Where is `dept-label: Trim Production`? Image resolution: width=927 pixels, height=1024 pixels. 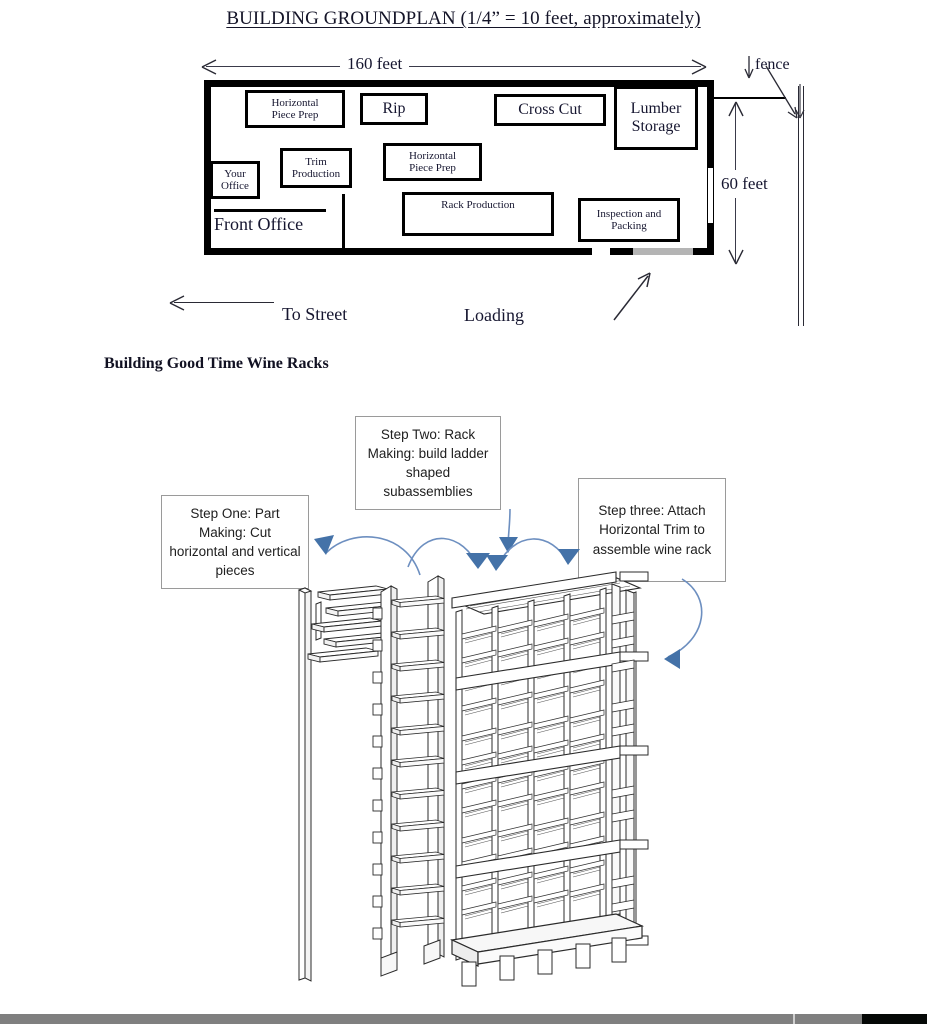 dept-label: Trim Production is located at coordinates (316, 167).